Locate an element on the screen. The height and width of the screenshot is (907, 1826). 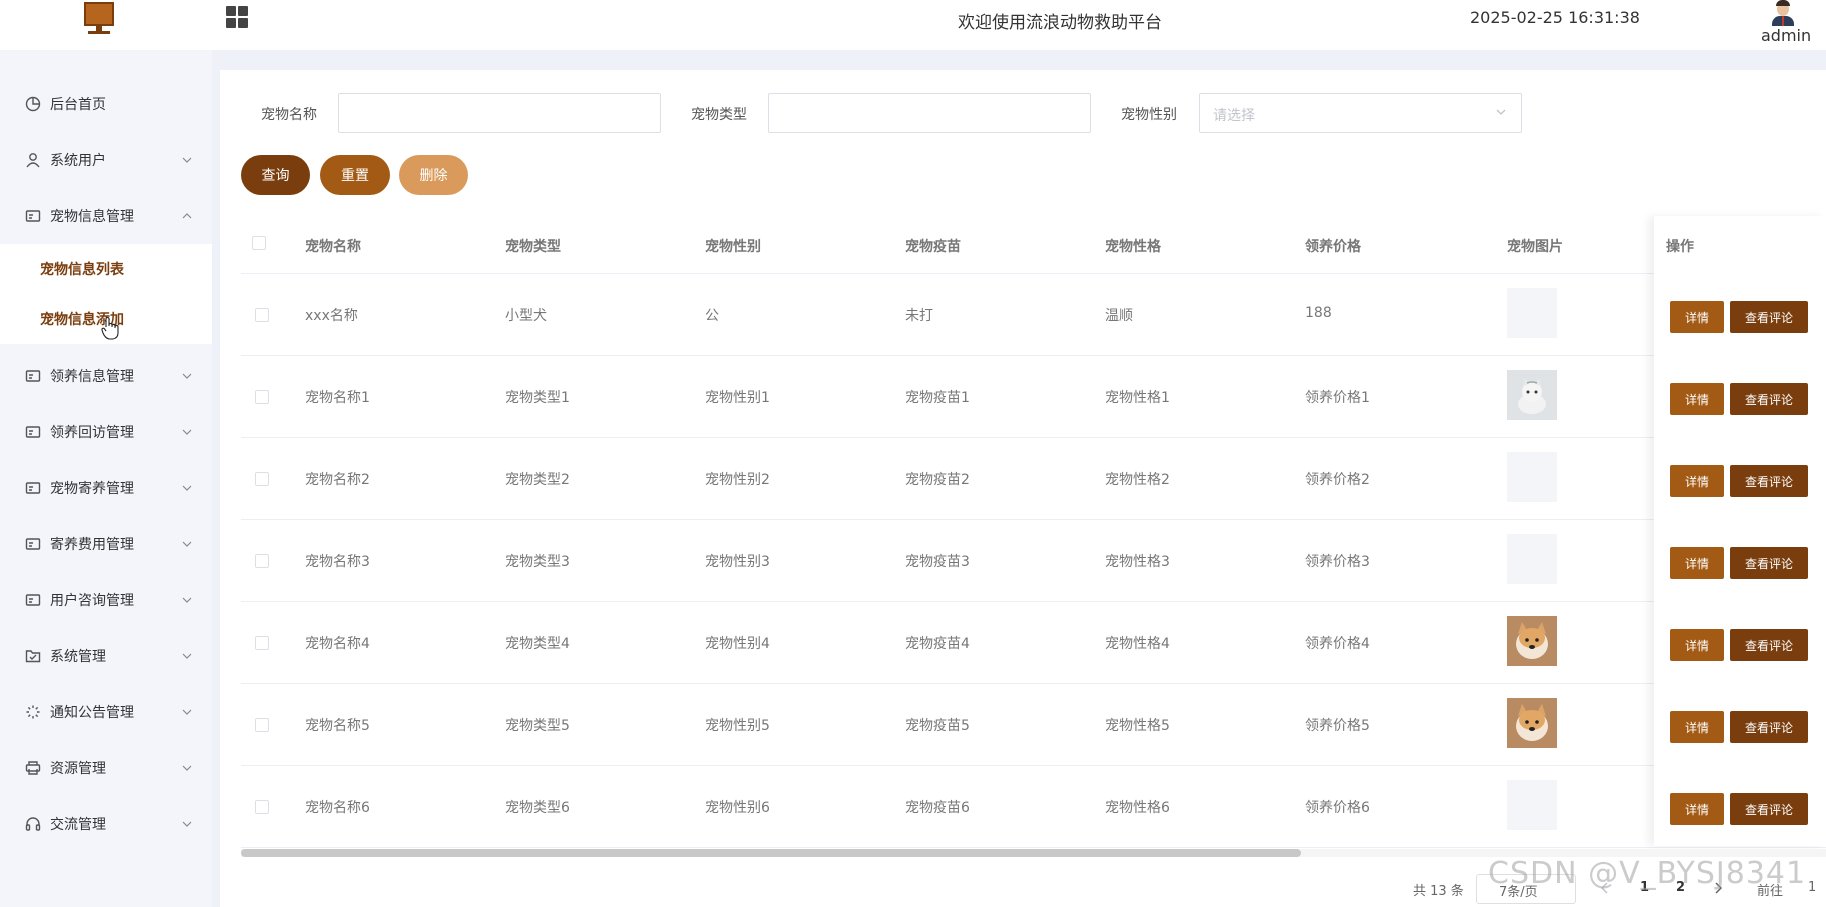
sidebar-item-pet-list: 宠物信息列表 is located at coordinates (106, 269).